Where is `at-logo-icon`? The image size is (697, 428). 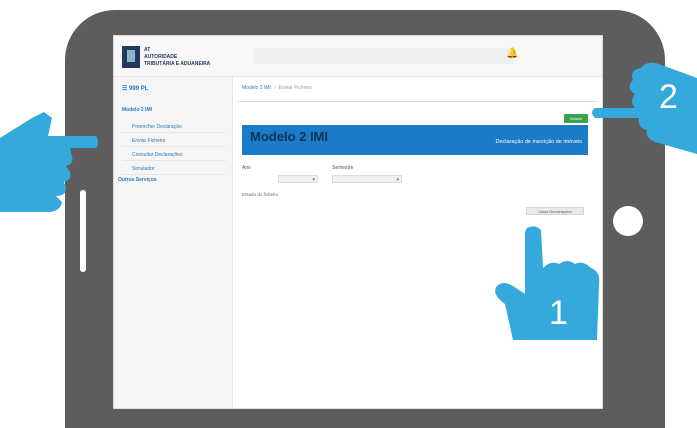 at-logo-icon is located at coordinates (131, 57).